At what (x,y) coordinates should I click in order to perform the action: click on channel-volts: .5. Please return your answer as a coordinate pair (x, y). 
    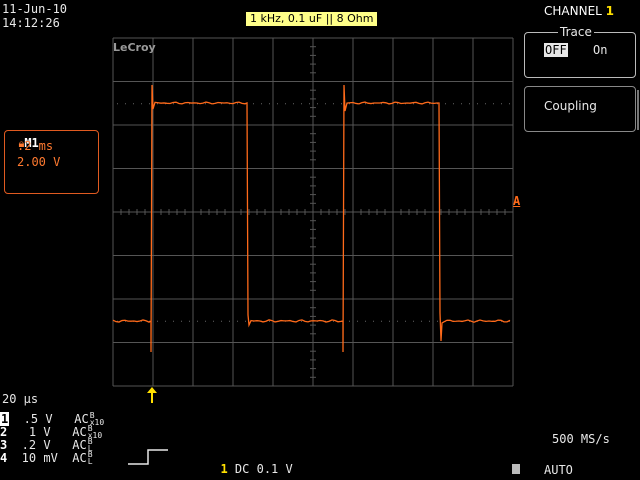
    Looking at the image, I should click on (24, 419).